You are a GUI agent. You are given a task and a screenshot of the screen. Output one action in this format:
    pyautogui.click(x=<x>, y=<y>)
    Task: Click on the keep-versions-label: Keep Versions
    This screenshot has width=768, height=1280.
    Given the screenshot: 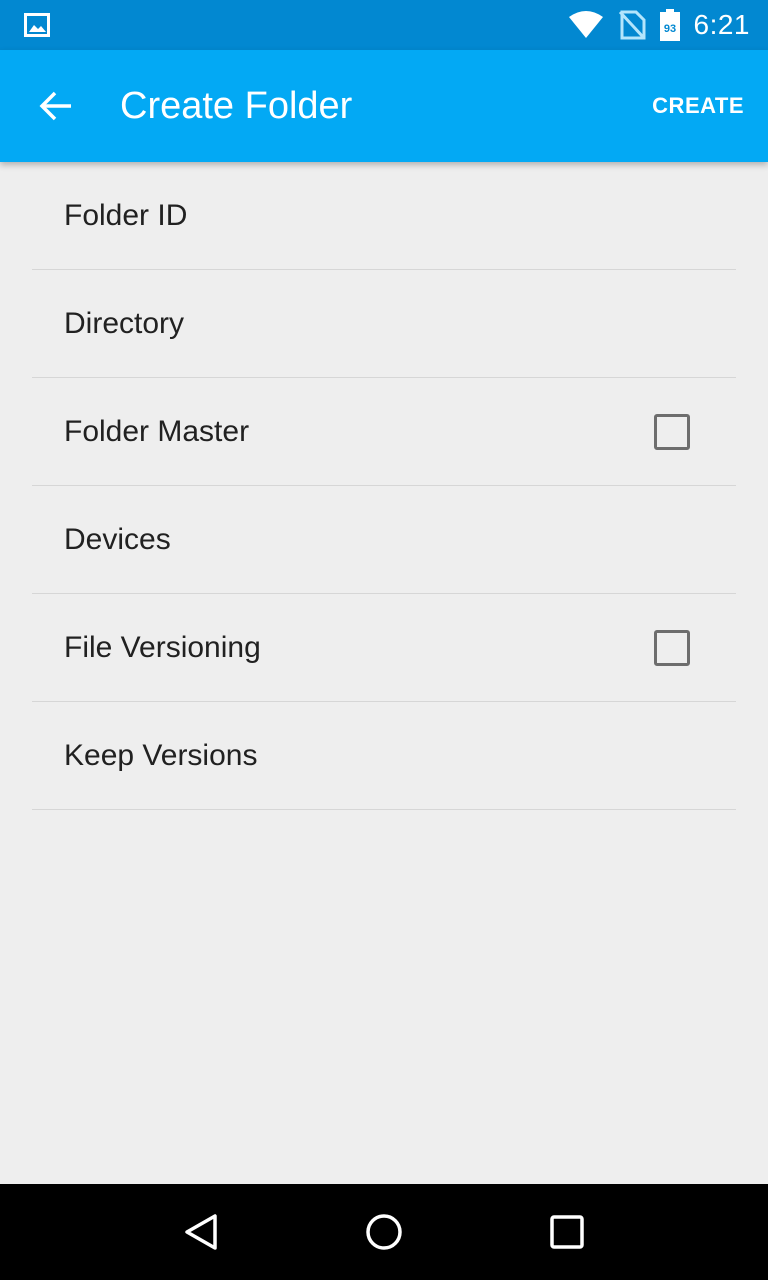 What is the action you would take?
    pyautogui.click(x=161, y=755)
    